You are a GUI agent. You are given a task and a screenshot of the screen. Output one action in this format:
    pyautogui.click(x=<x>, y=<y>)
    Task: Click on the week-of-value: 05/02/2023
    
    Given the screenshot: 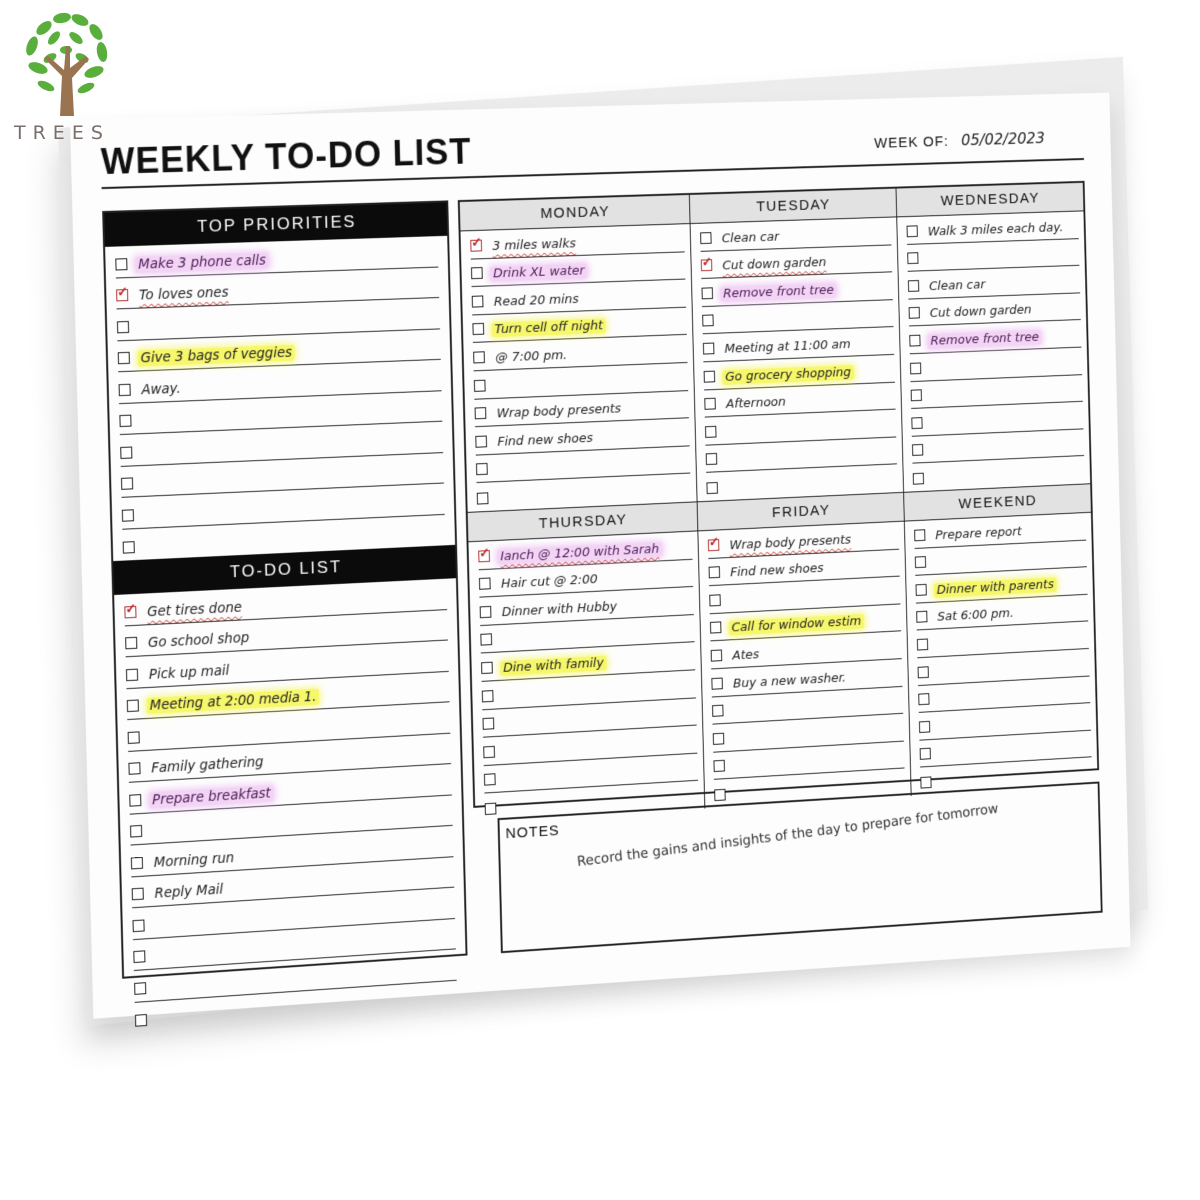 What is the action you would take?
    pyautogui.click(x=1003, y=139)
    